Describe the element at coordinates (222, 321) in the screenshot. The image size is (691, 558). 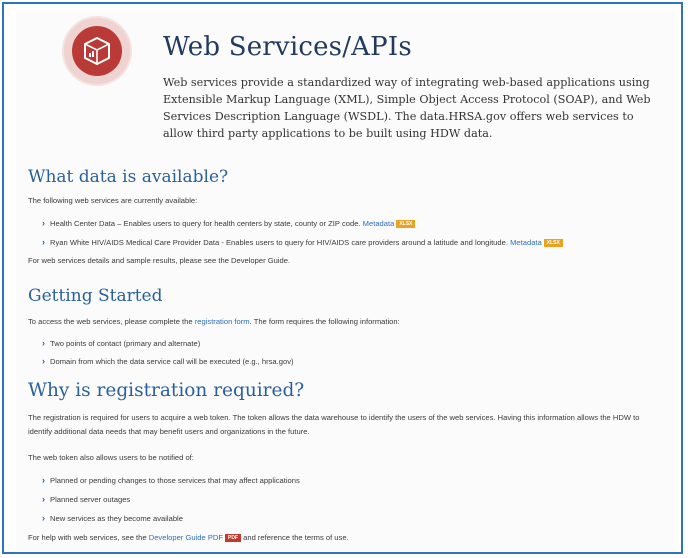
I see `registration-form-link: registration form` at that location.